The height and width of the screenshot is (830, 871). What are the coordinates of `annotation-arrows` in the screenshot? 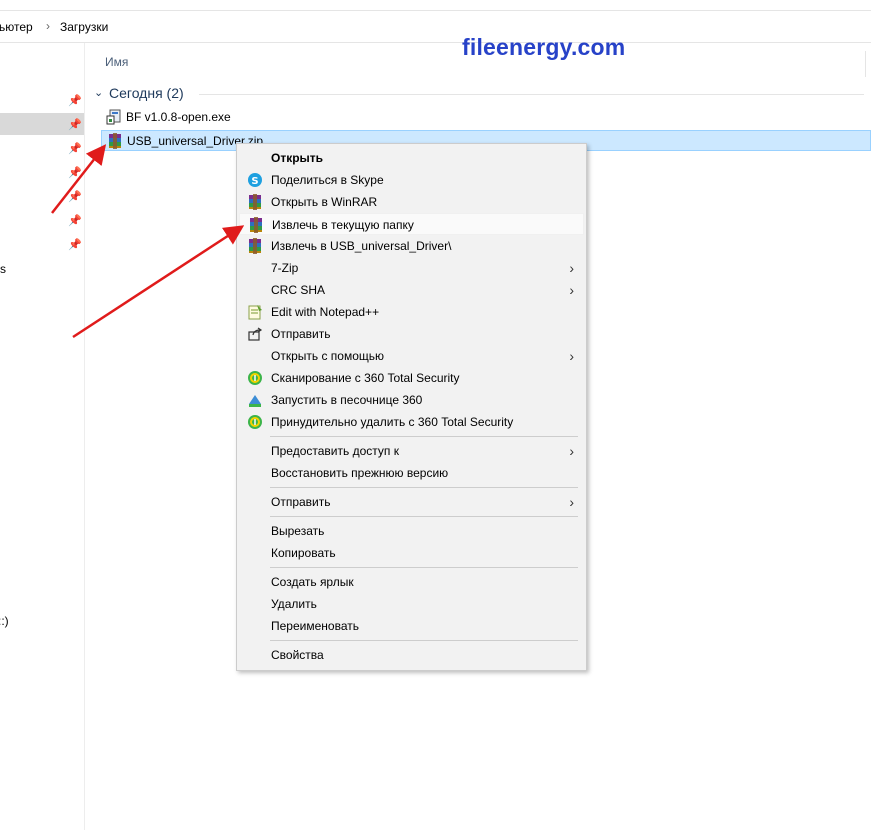 It's located at (148, 241).